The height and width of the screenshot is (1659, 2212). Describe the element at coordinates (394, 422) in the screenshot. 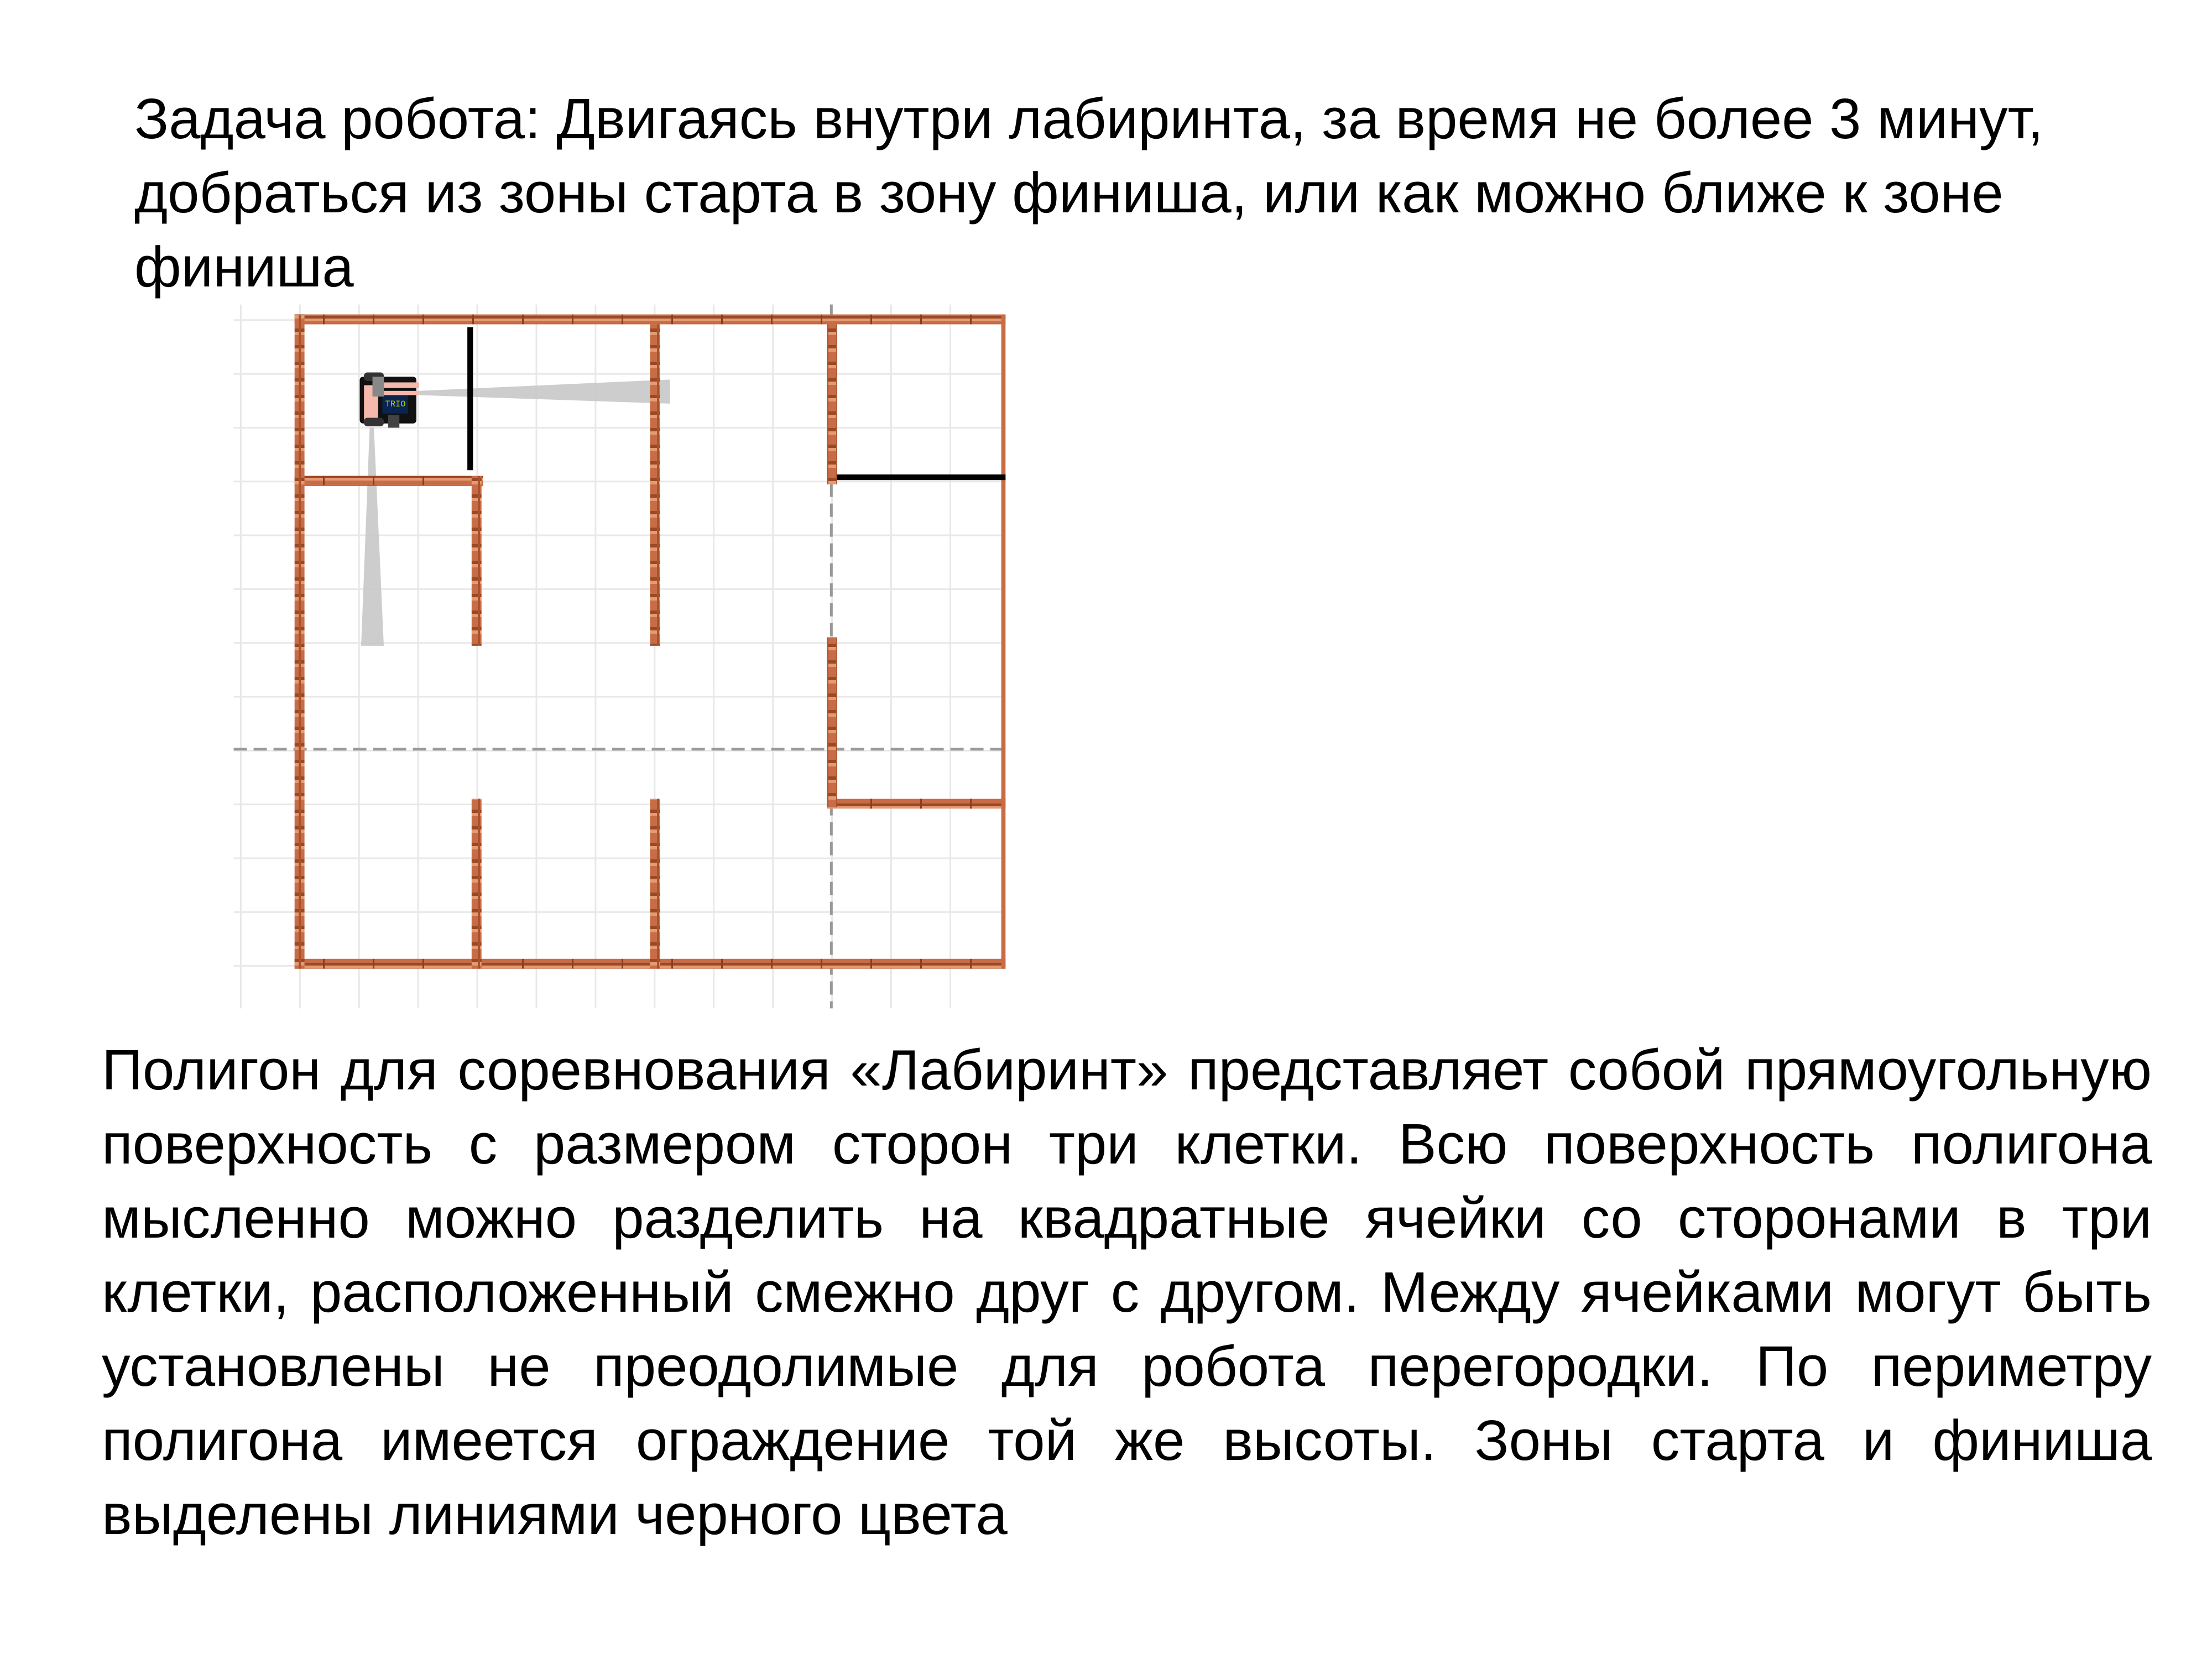

I see `robot-caster` at that location.